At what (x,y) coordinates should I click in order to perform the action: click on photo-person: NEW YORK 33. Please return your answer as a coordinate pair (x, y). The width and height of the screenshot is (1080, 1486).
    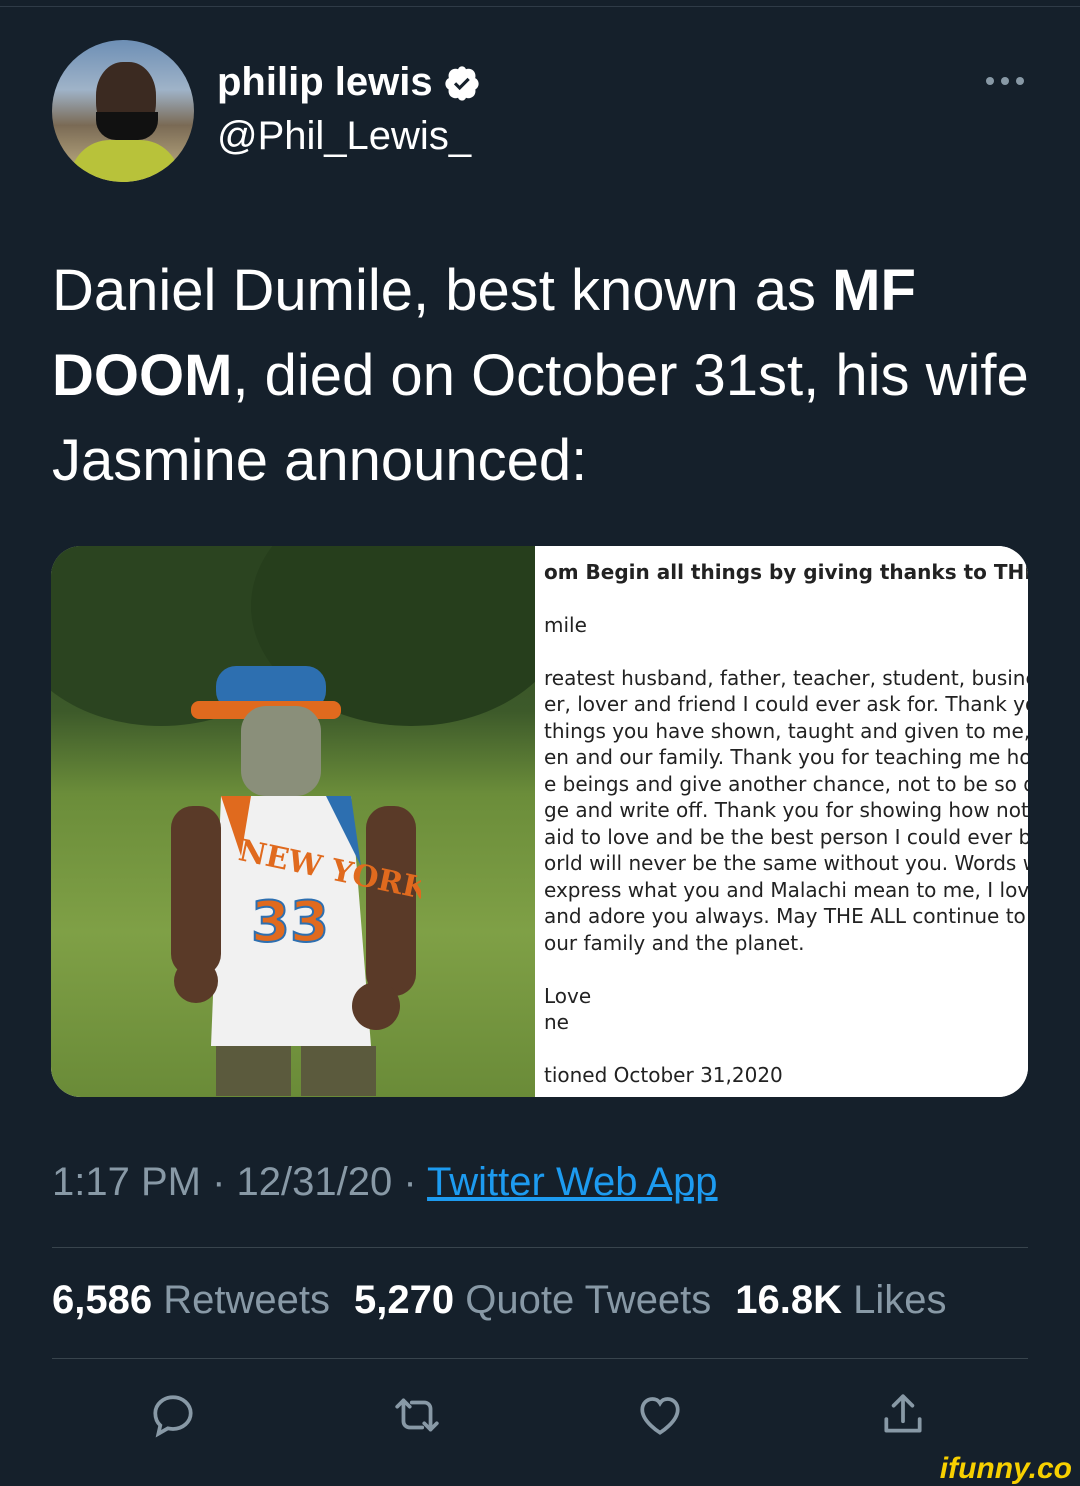
    Looking at the image, I should click on (296, 881).